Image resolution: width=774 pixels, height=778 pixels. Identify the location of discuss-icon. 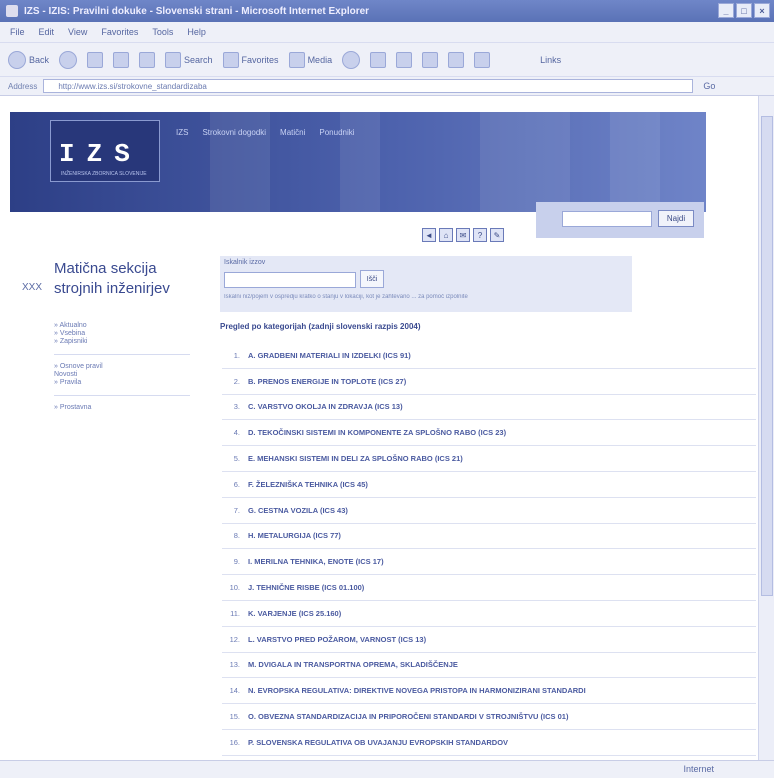
(456, 59).